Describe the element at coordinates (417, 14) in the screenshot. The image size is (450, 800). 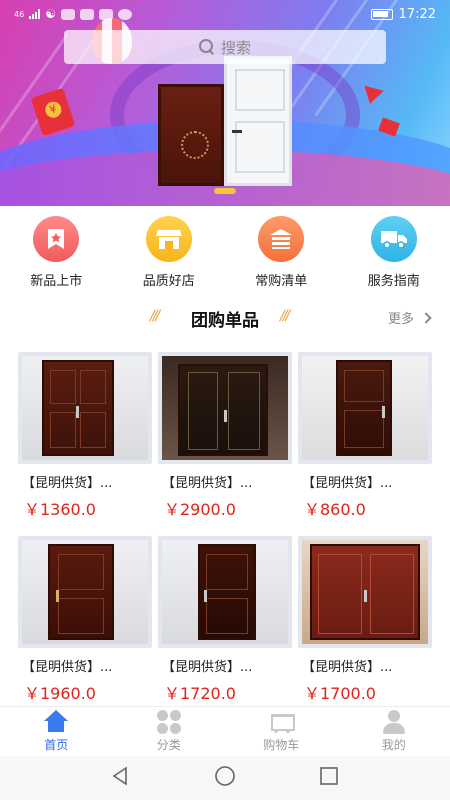
I see `clock: 17:22` at that location.